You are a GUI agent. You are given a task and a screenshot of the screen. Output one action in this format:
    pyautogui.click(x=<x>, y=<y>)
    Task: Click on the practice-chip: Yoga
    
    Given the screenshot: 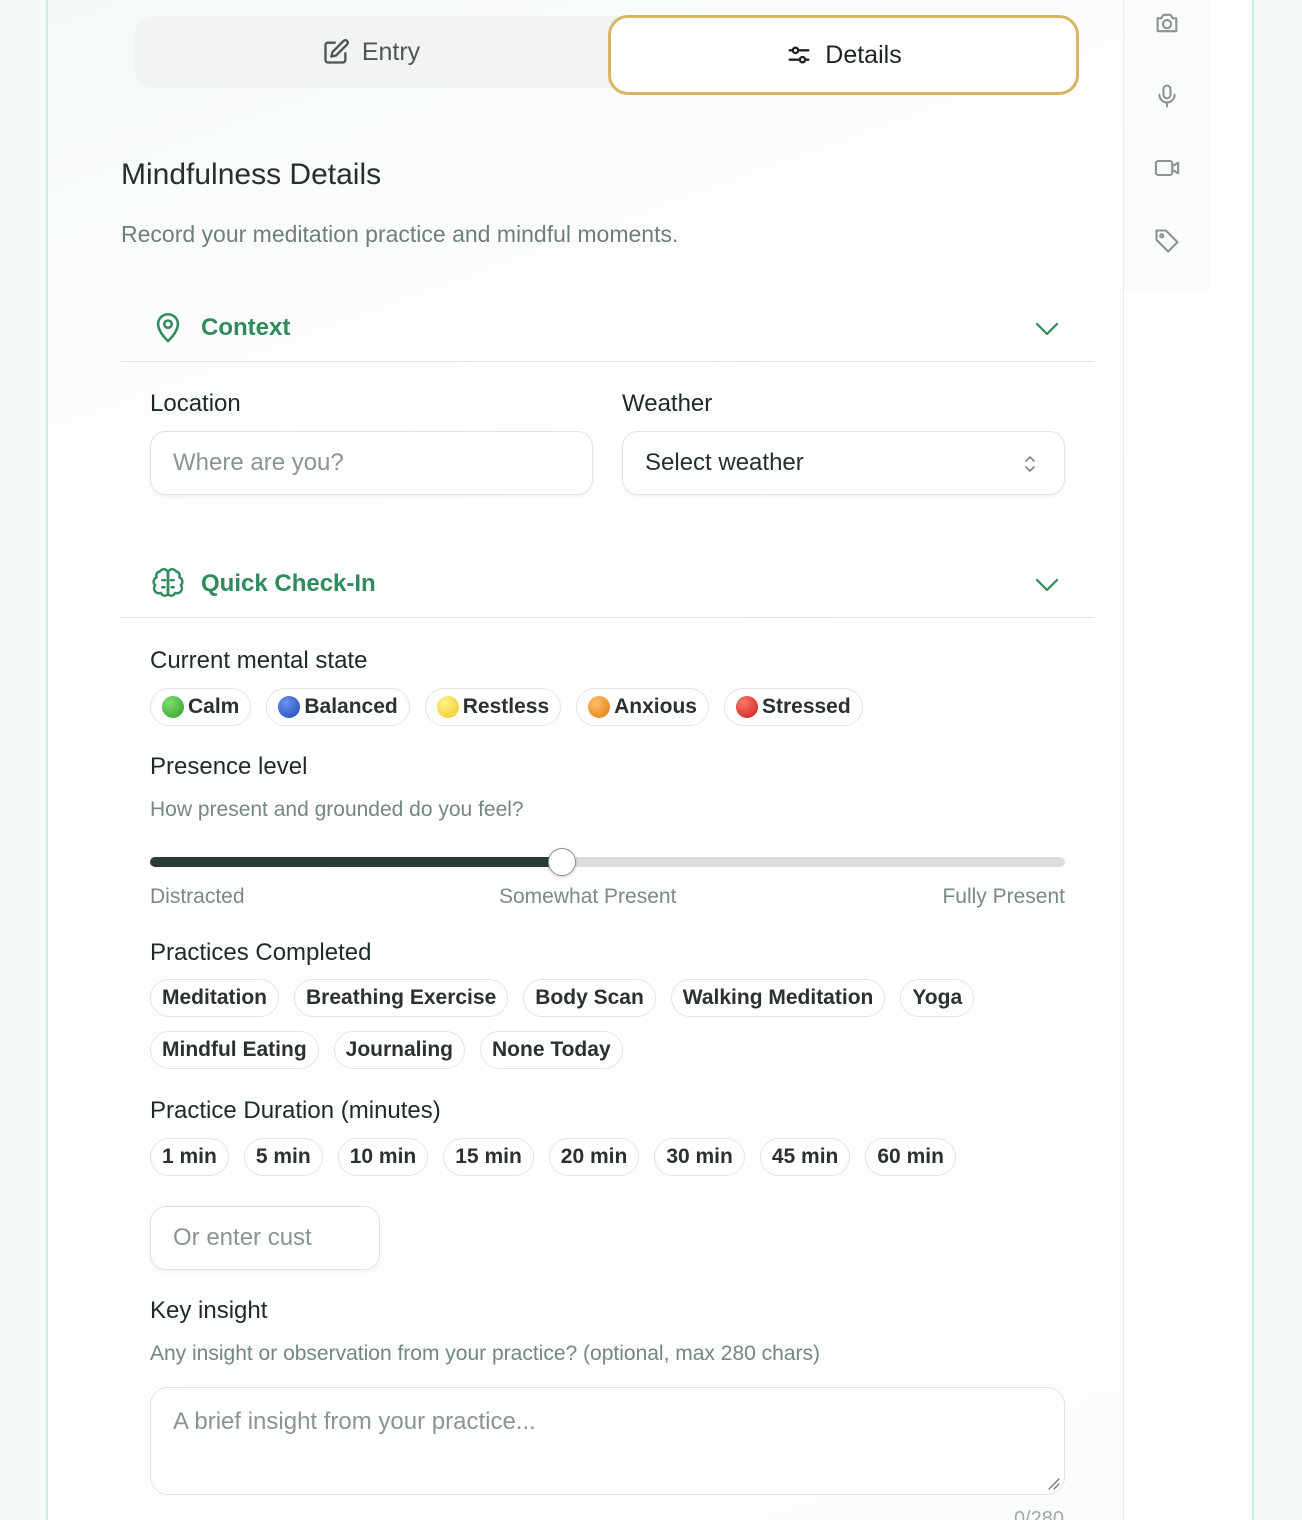 What is the action you would take?
    pyautogui.click(x=937, y=998)
    